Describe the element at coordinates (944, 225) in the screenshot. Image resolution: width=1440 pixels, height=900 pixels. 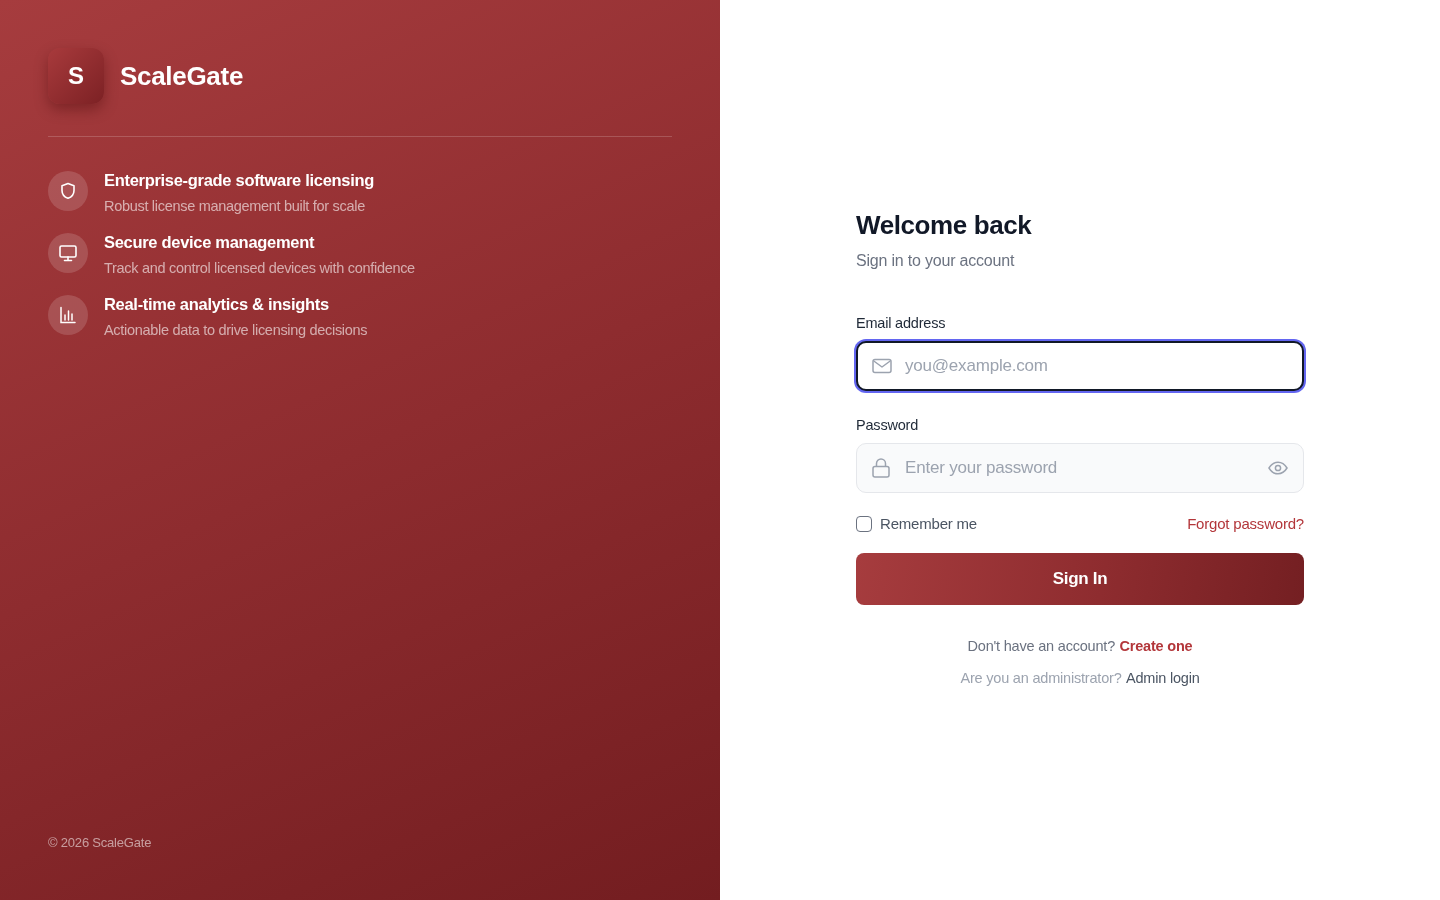
I see `welcome-heading: Welcome back` at that location.